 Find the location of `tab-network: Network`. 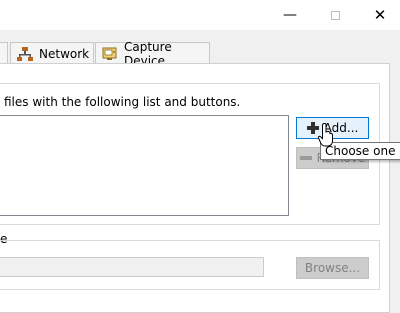

tab-network: Network is located at coordinates (52, 53).